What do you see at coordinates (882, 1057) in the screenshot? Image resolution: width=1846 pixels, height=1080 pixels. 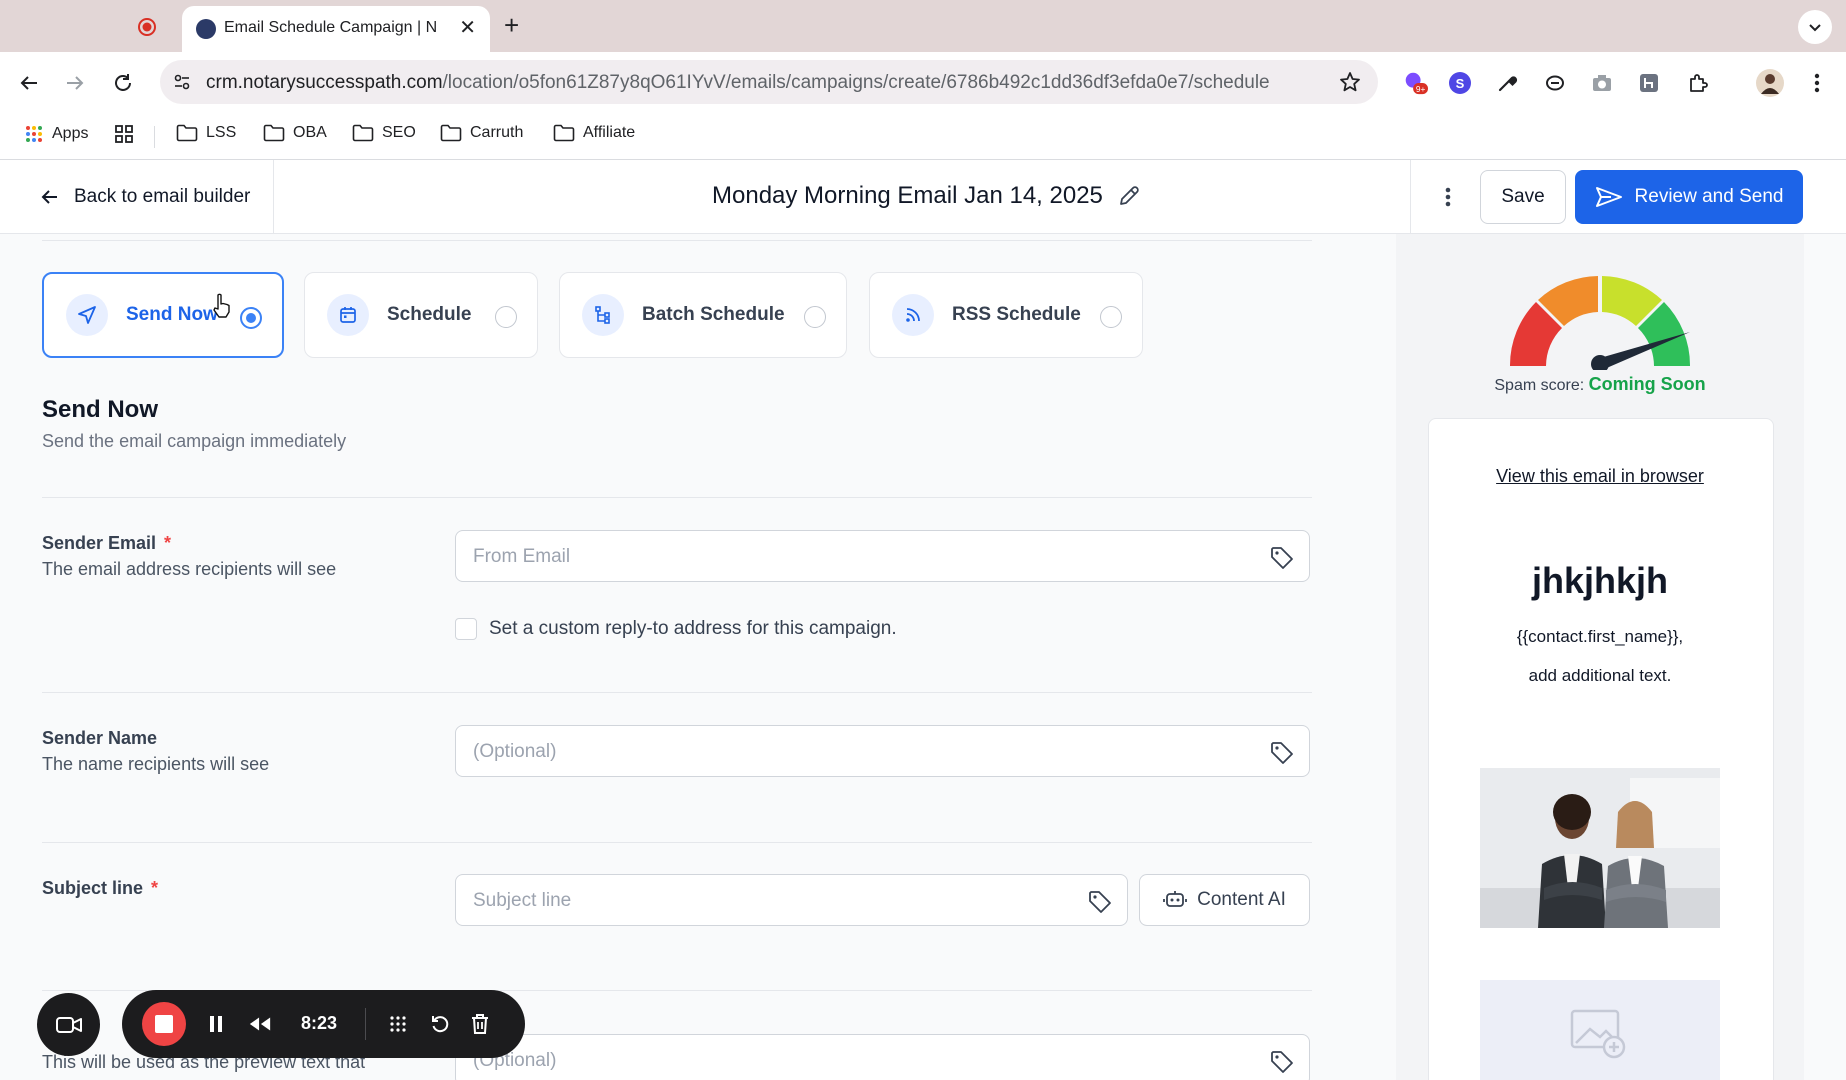 I see `preview-text-input: (Optional)` at bounding box center [882, 1057].